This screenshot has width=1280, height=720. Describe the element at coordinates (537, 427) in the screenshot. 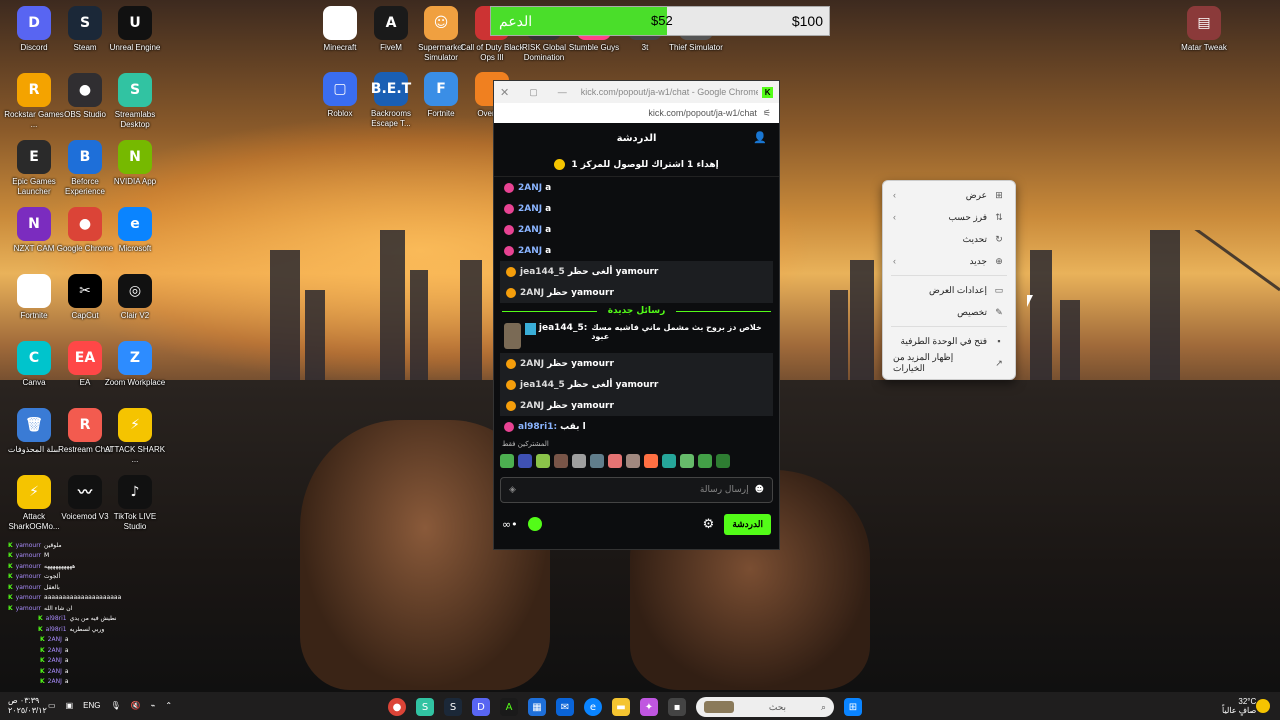

I see `chat-username: al98ri1:` at that location.